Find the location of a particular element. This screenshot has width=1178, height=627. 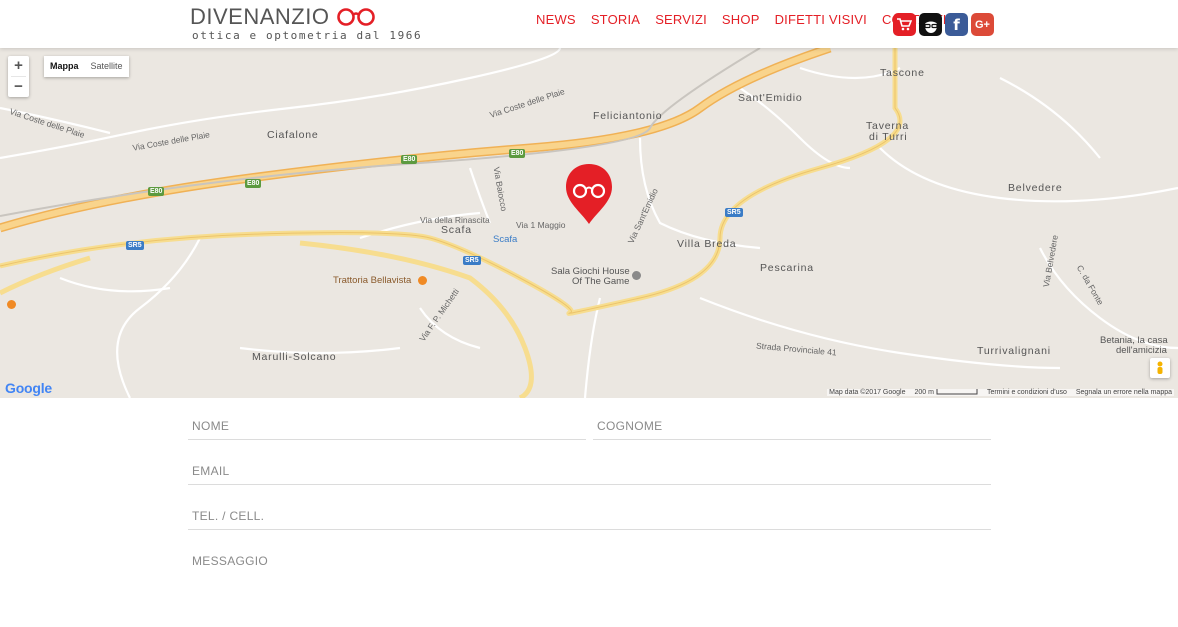

email-field-wrapper is located at coordinates (589, 464).